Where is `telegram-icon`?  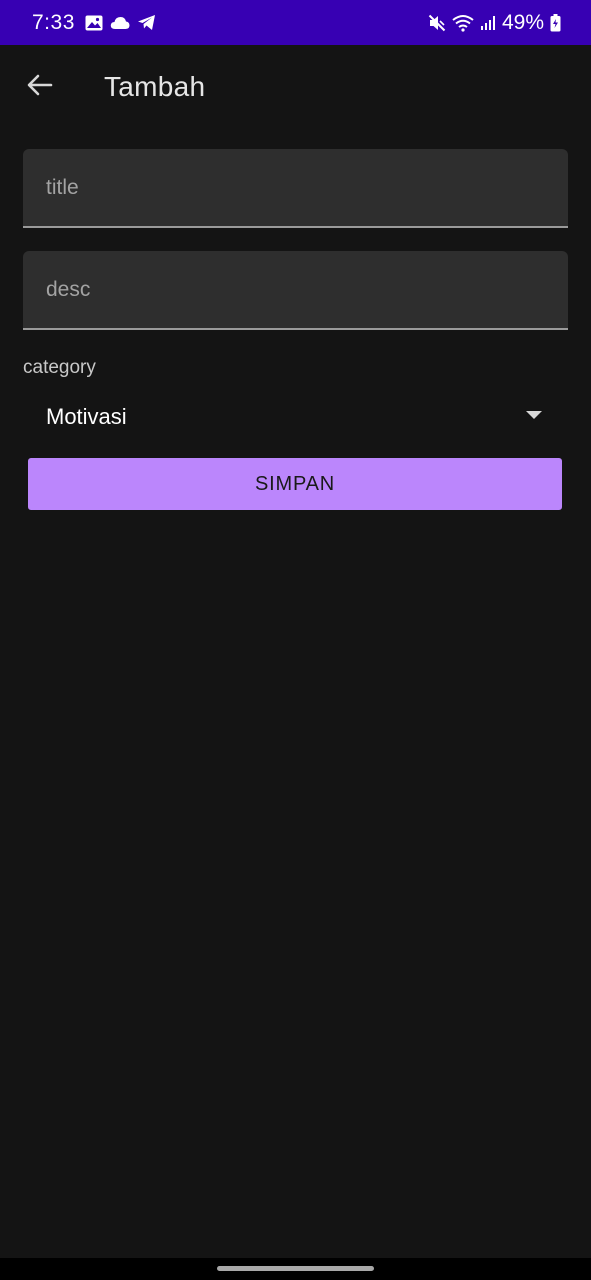
telegram-icon is located at coordinates (146, 22).